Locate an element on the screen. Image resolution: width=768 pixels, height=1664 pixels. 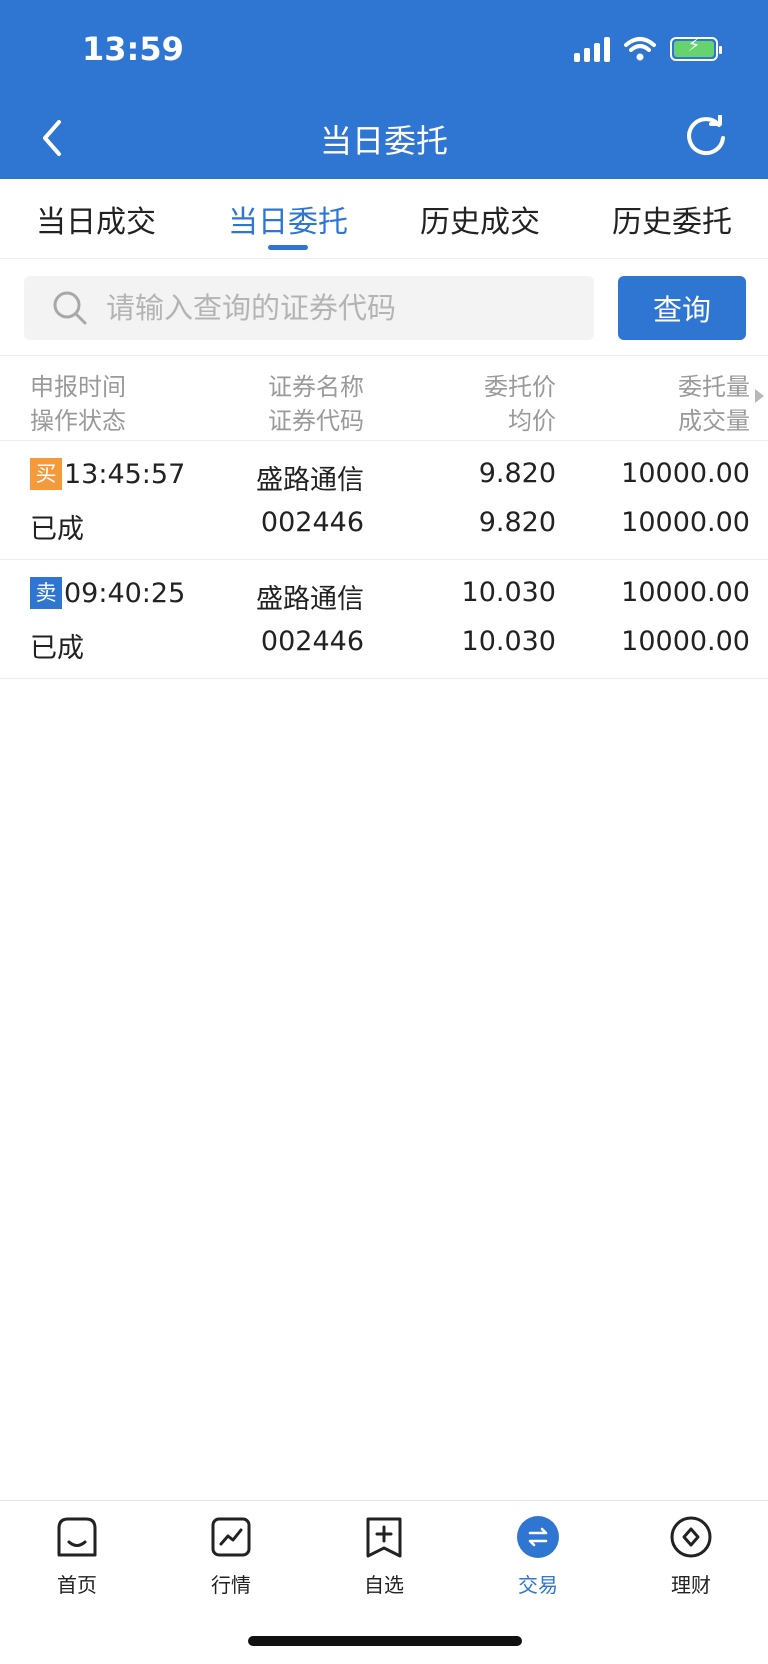
status-icons: ⚡ is located at coordinates (648, 48).